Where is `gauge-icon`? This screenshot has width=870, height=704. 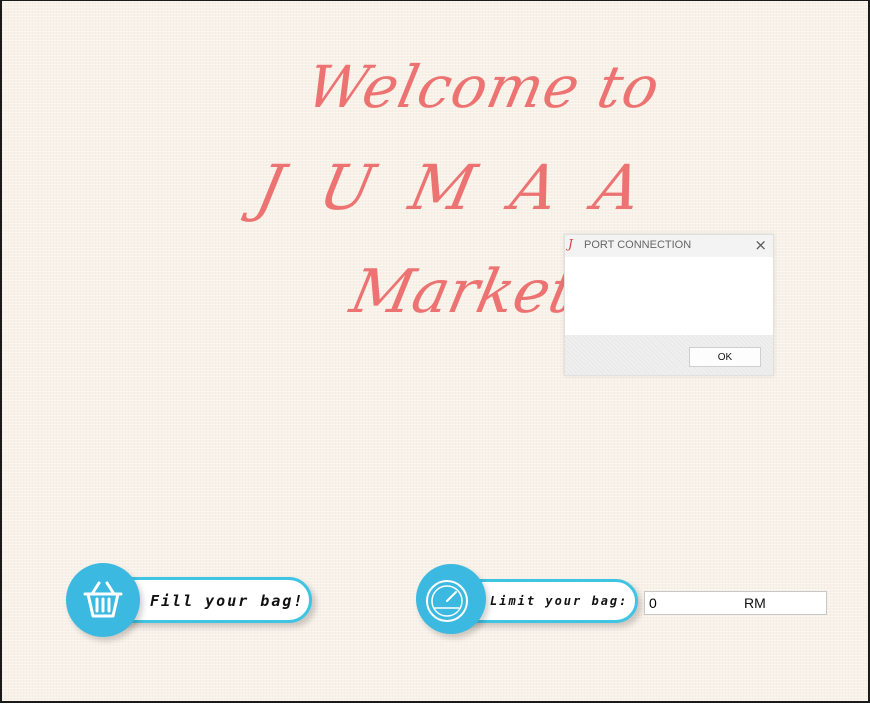 gauge-icon is located at coordinates (447, 601).